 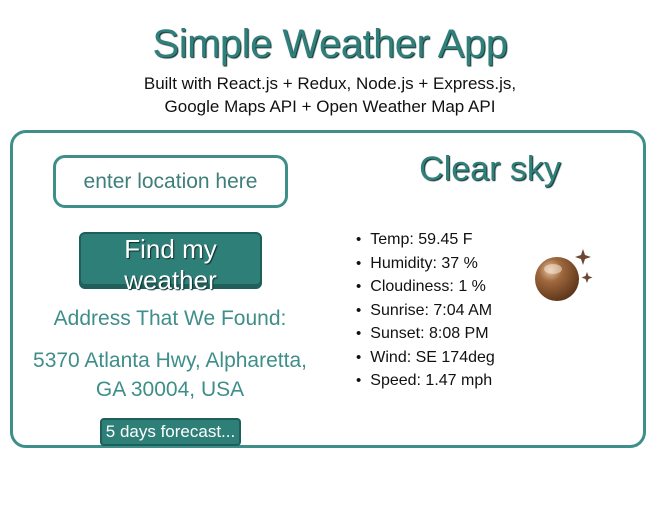 What do you see at coordinates (564, 275) in the screenshot?
I see `clear-night-moon-icon` at bounding box center [564, 275].